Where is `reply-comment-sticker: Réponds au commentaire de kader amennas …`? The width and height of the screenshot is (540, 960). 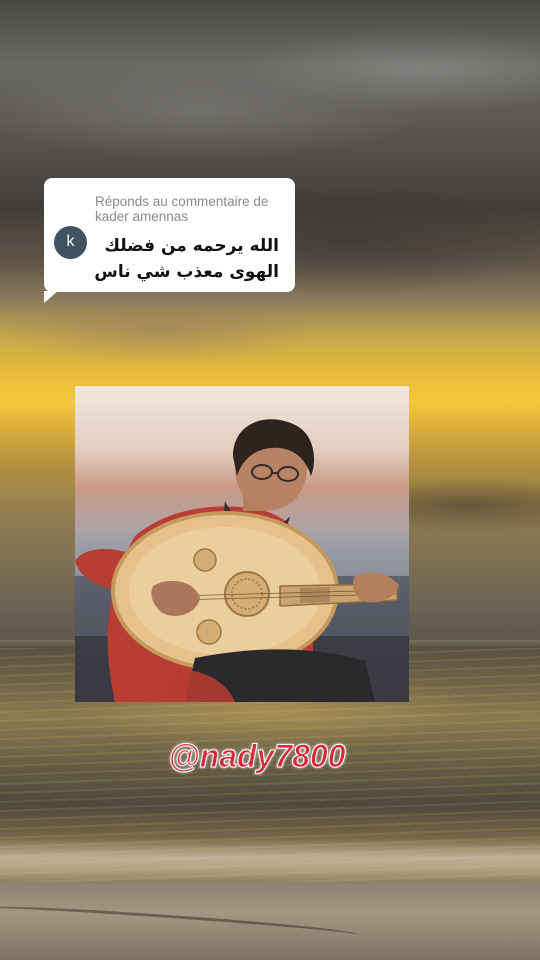 reply-comment-sticker: Réponds au commentaire de kader amennas … is located at coordinates (169, 240).